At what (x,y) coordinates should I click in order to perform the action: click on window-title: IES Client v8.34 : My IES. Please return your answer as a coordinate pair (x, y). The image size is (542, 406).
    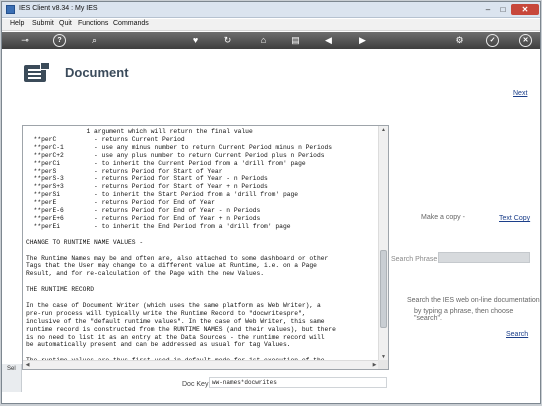
    Looking at the image, I should click on (58, 8).